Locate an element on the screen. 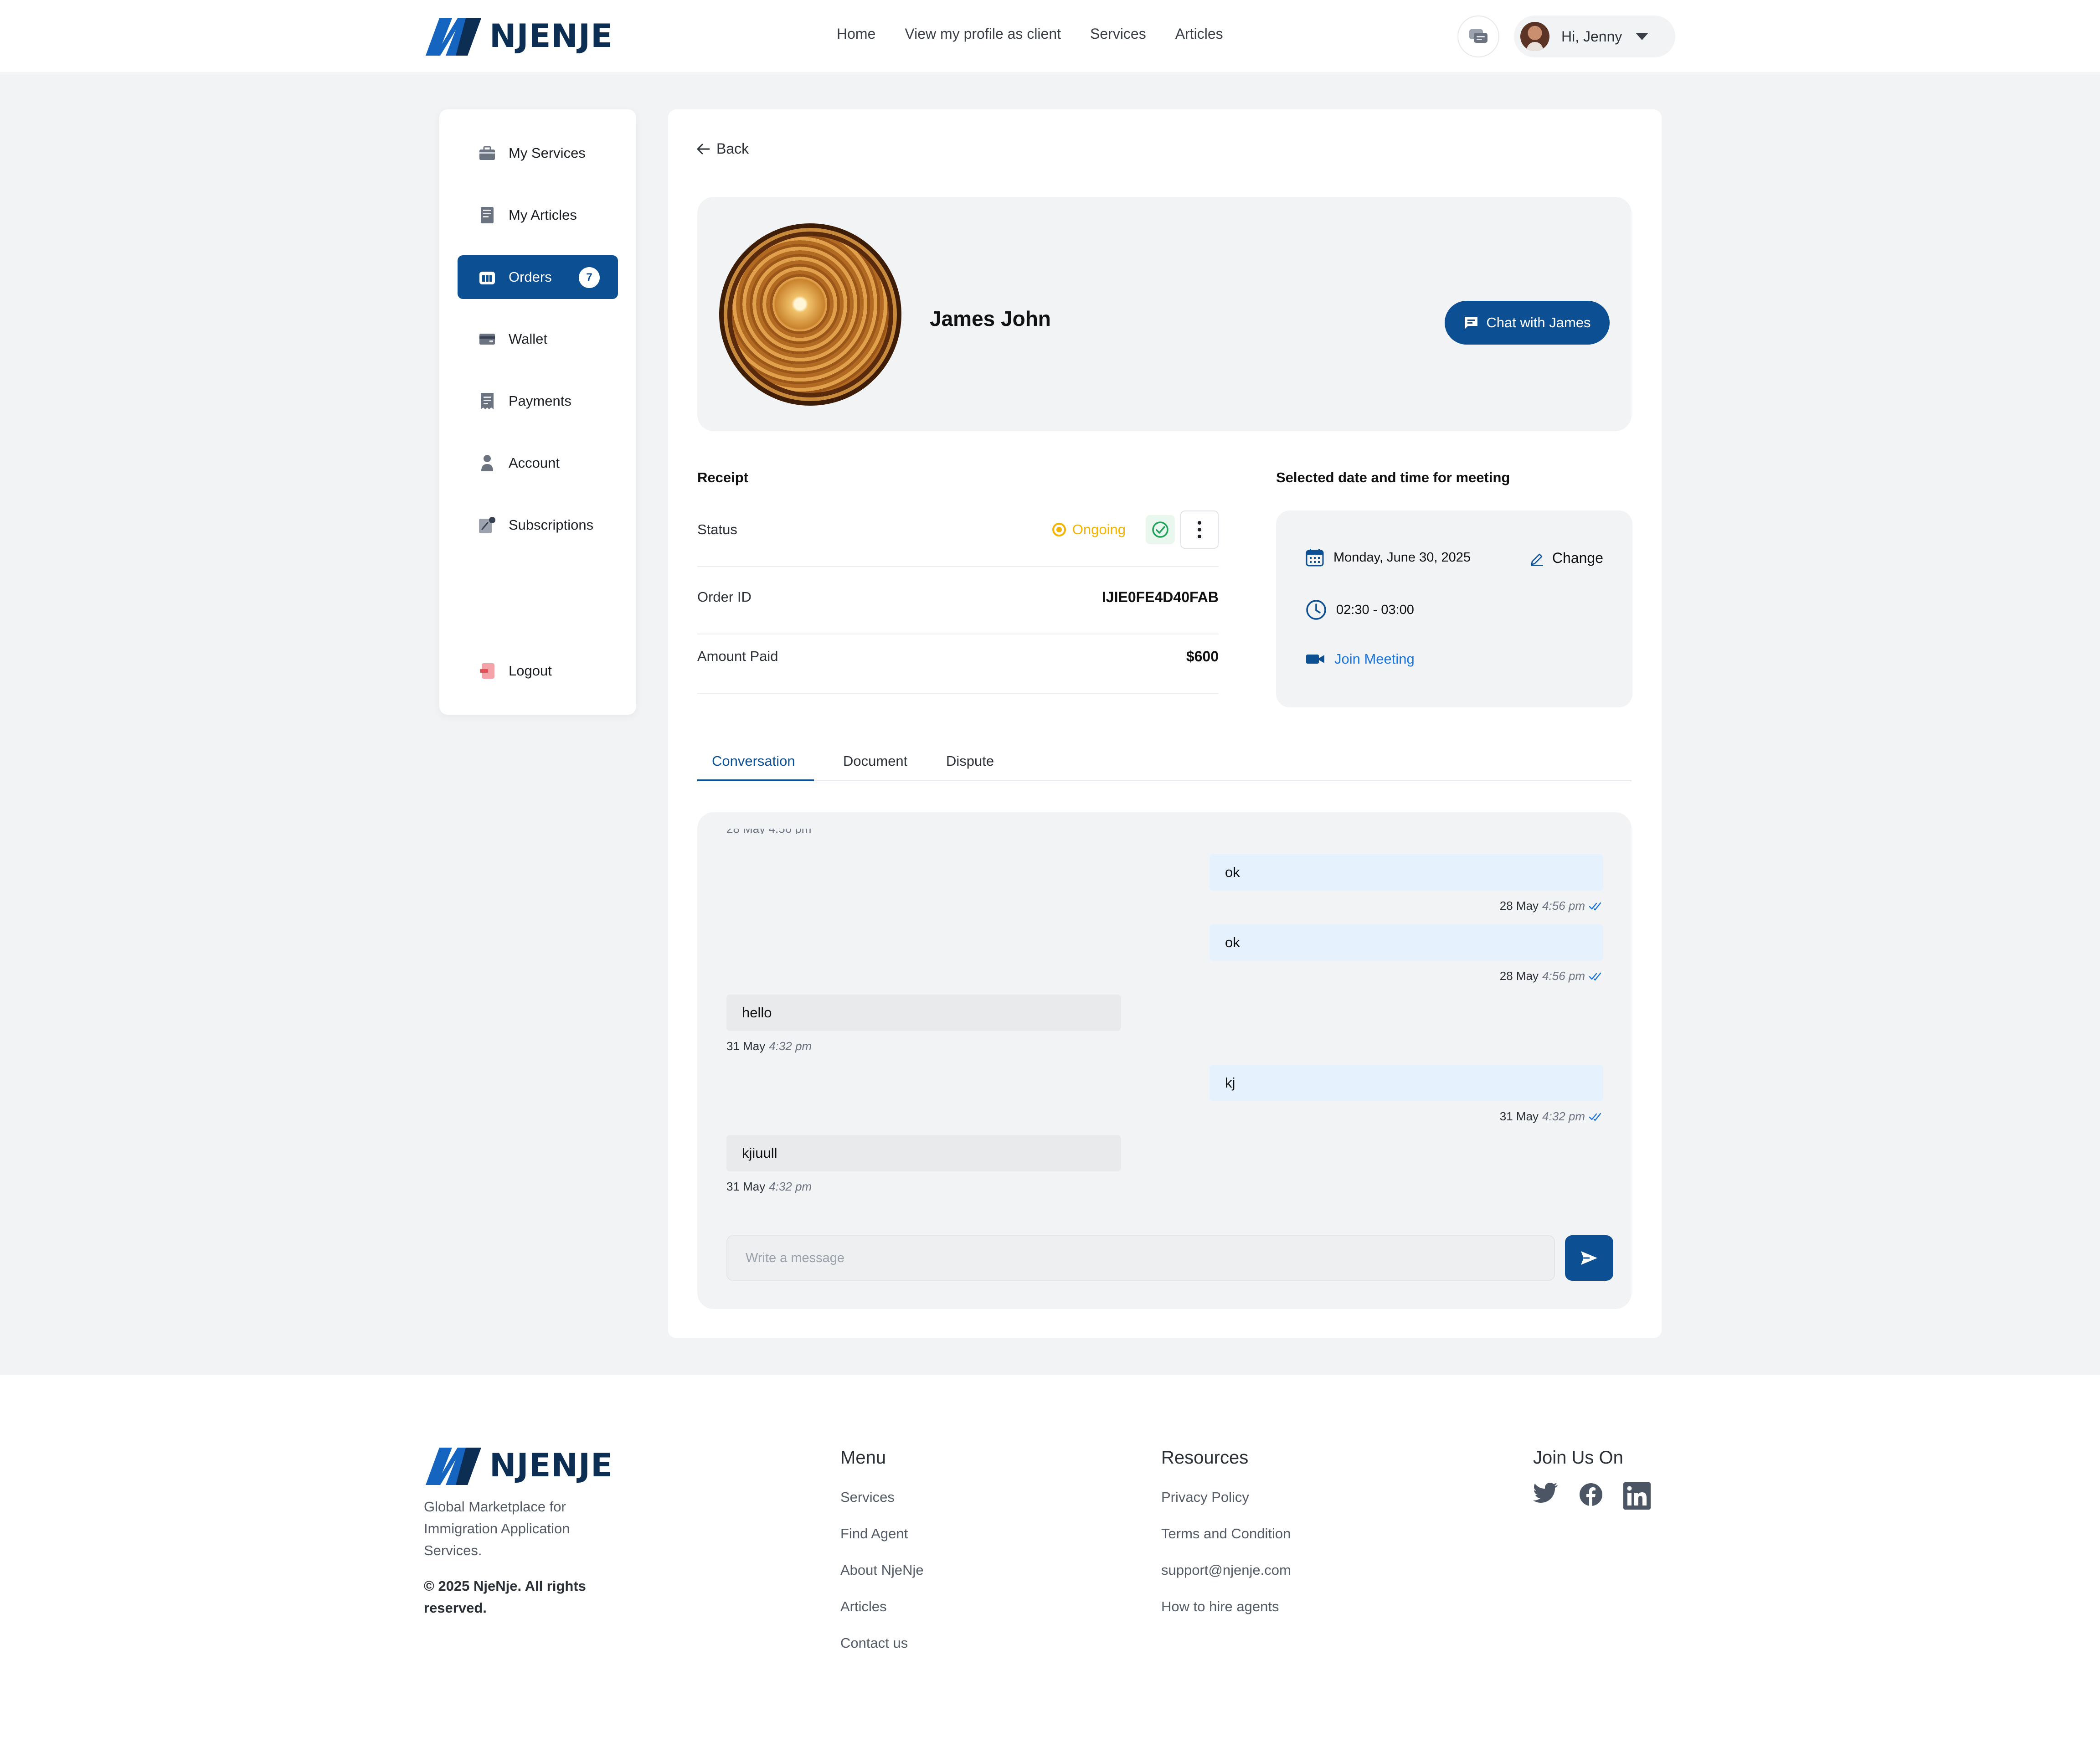 This screenshot has width=2100, height=1753. clipped-timestamp: 28 May 4:56 pm is located at coordinates (768, 831).